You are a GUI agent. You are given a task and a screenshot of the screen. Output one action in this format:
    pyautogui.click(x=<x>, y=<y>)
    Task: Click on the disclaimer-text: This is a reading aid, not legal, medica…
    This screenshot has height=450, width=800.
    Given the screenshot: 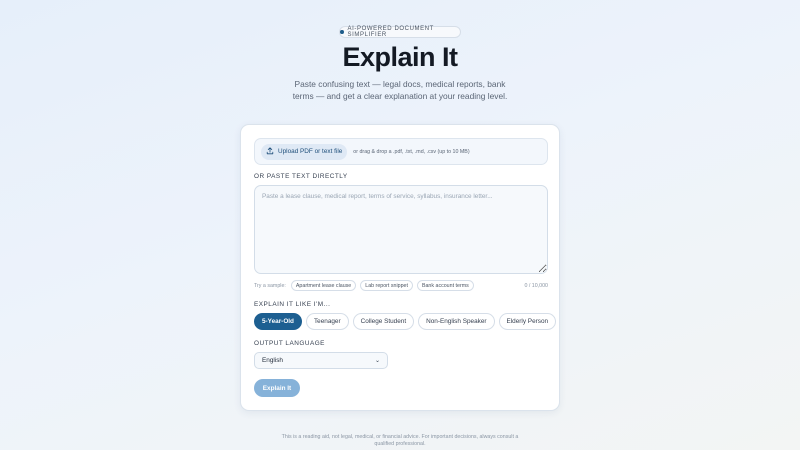 What is the action you would take?
    pyautogui.click(x=400, y=440)
    